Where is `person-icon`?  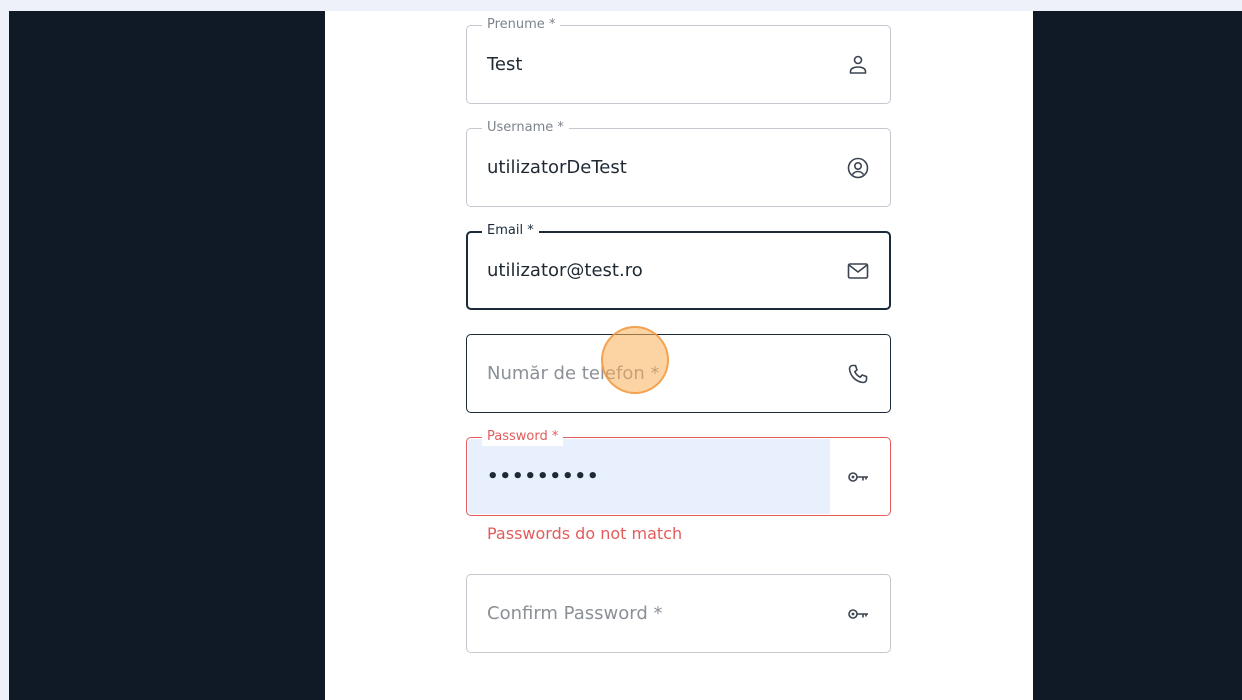 person-icon is located at coordinates (858, 64).